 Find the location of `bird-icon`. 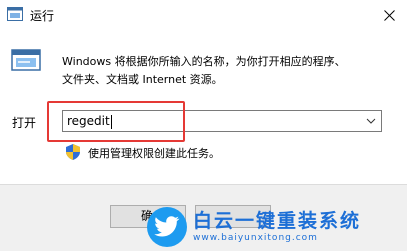

bird-icon is located at coordinates (167, 226).